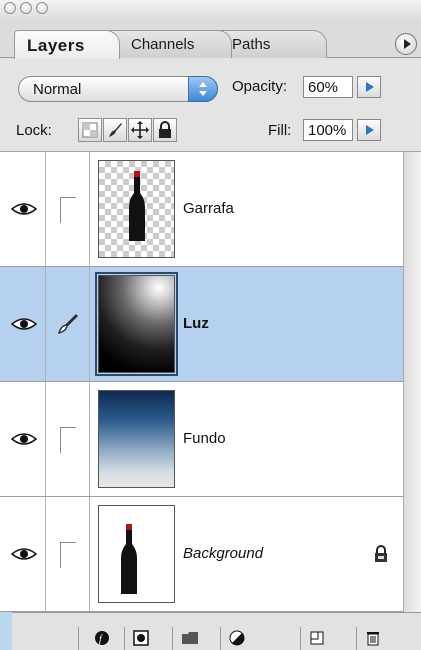  Describe the element at coordinates (67, 44) in the screenshot. I see `tab-layers: Layers` at that location.